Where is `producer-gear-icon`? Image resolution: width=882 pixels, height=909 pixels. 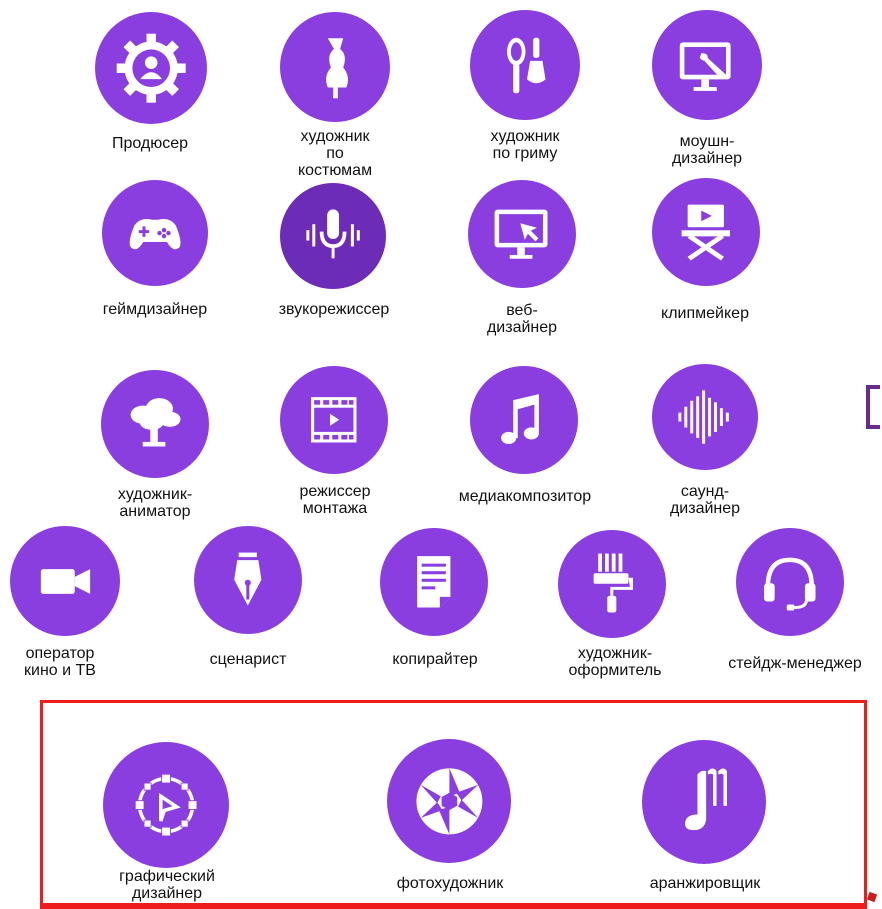 producer-gear-icon is located at coordinates (151, 68).